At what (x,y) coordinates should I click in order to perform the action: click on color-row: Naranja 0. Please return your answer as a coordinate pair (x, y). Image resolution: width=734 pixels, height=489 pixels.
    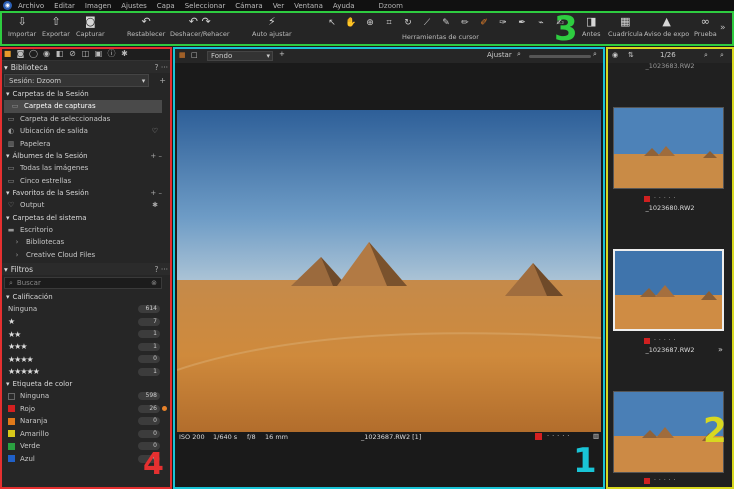
    Looking at the image, I should click on (86, 421).